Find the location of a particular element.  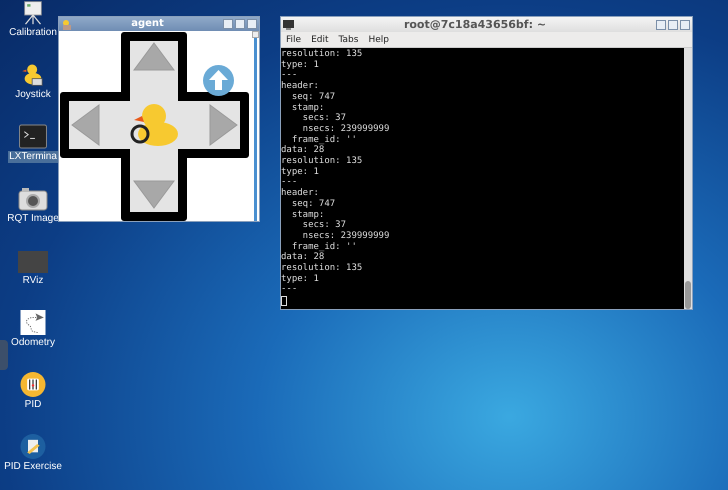

desktop-icon-label: PID is located at coordinates (33, 405).